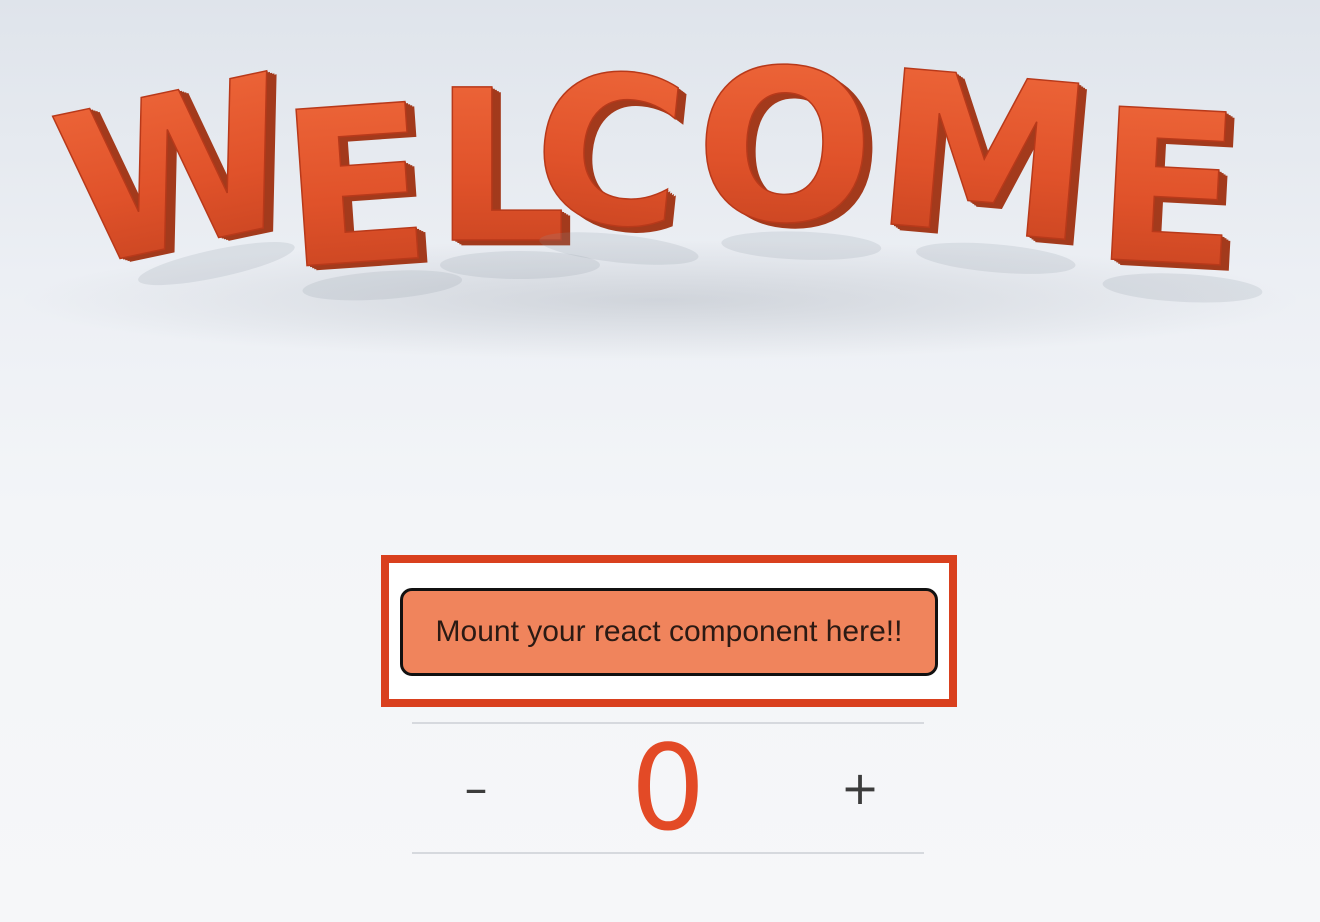 This screenshot has height=922, width=1320. I want to click on mount-highlight-frame: Mount your react component here!!, so click(669, 631).